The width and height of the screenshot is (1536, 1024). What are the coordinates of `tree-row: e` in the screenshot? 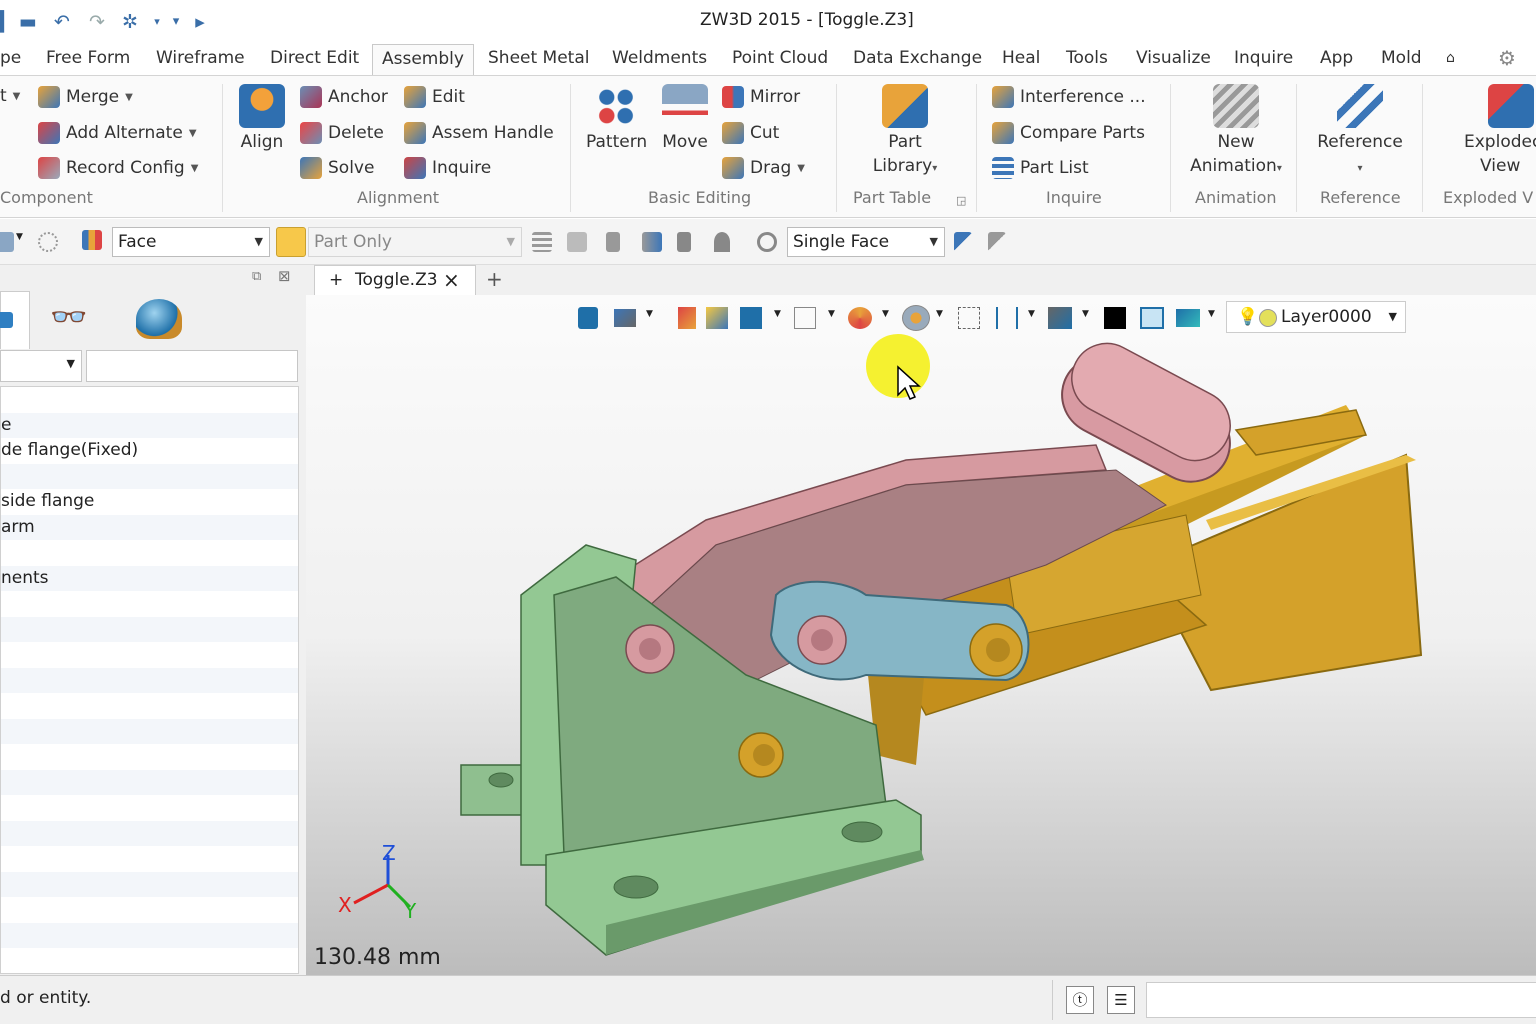 It's located at (149, 425).